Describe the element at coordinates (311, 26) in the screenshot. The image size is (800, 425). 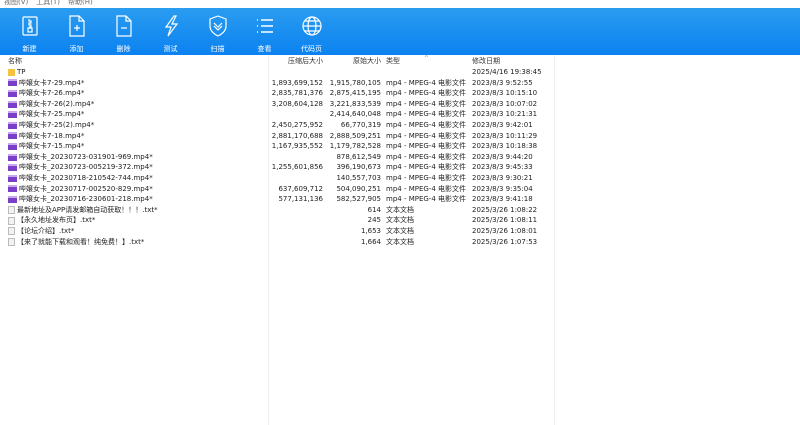
I see `globe-icon` at that location.